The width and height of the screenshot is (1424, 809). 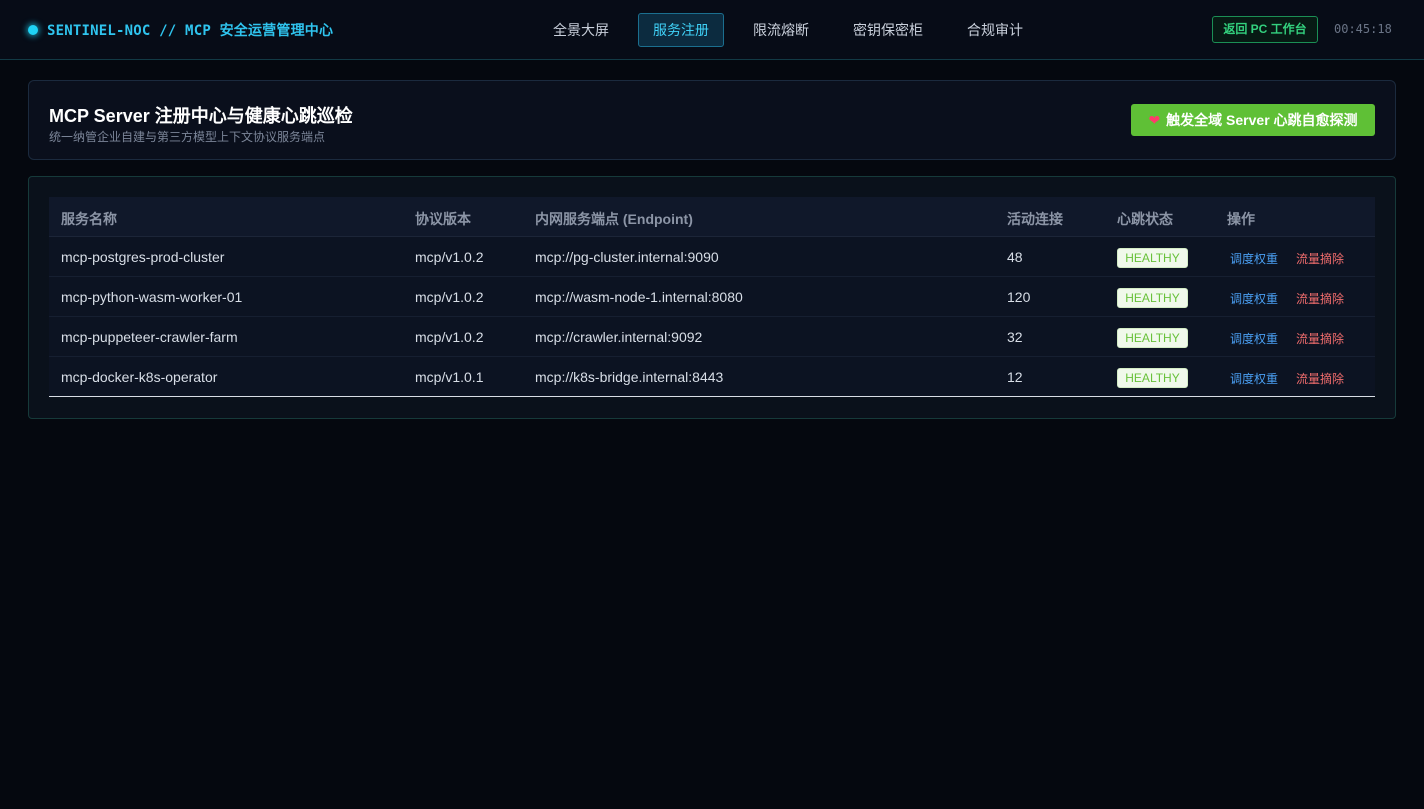 I want to click on endpoint: mcp://pg-cluster.internal:9090, so click(x=627, y=257).